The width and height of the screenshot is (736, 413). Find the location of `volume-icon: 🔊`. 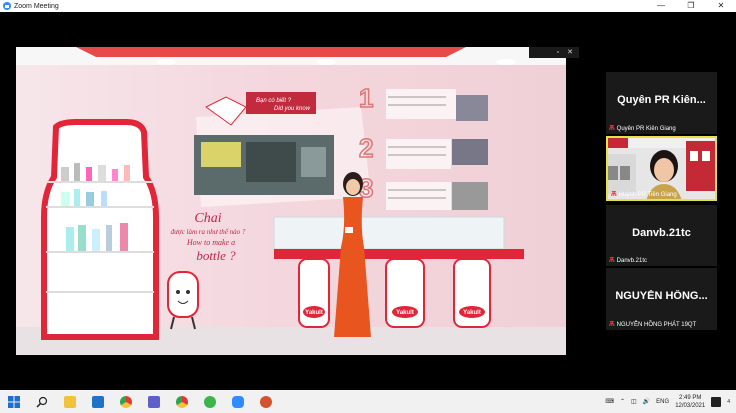

volume-icon: 🔊 is located at coordinates (646, 401).